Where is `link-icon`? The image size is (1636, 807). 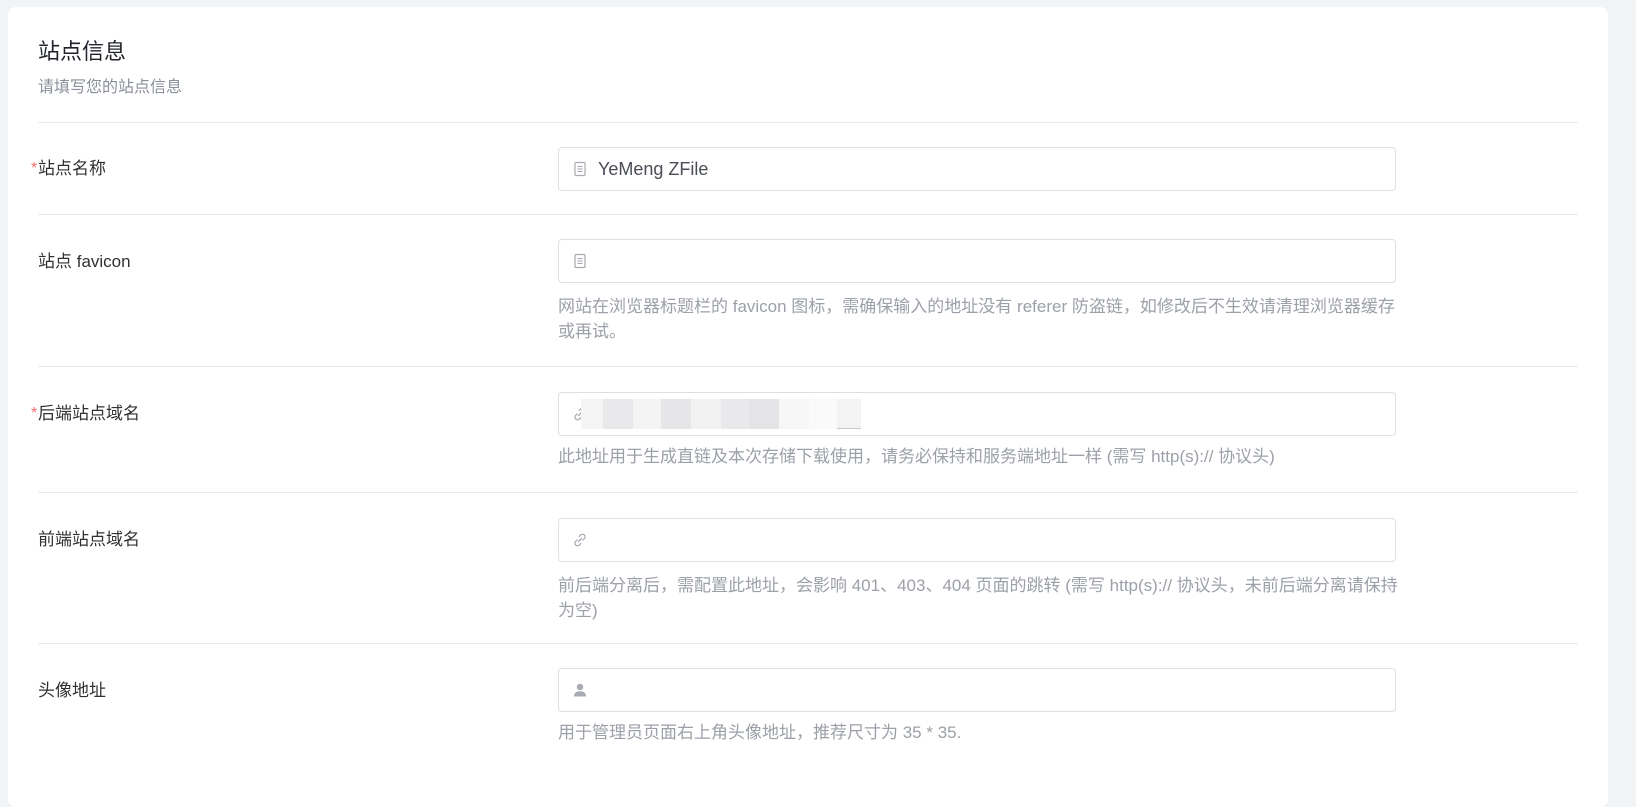 link-icon is located at coordinates (580, 540).